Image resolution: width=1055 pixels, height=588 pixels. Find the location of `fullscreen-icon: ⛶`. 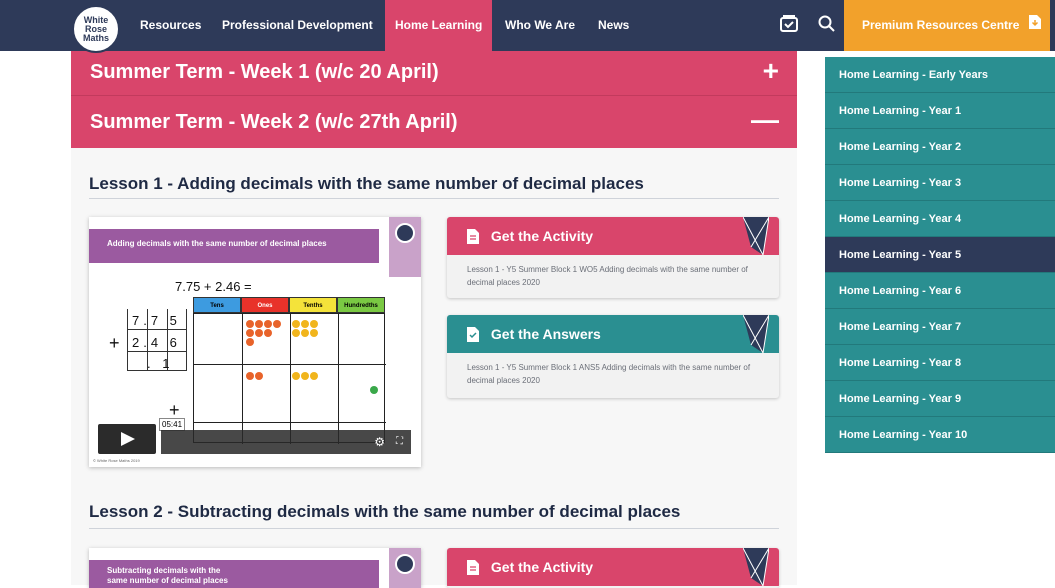

fullscreen-icon: ⛶ is located at coordinates (399, 441).